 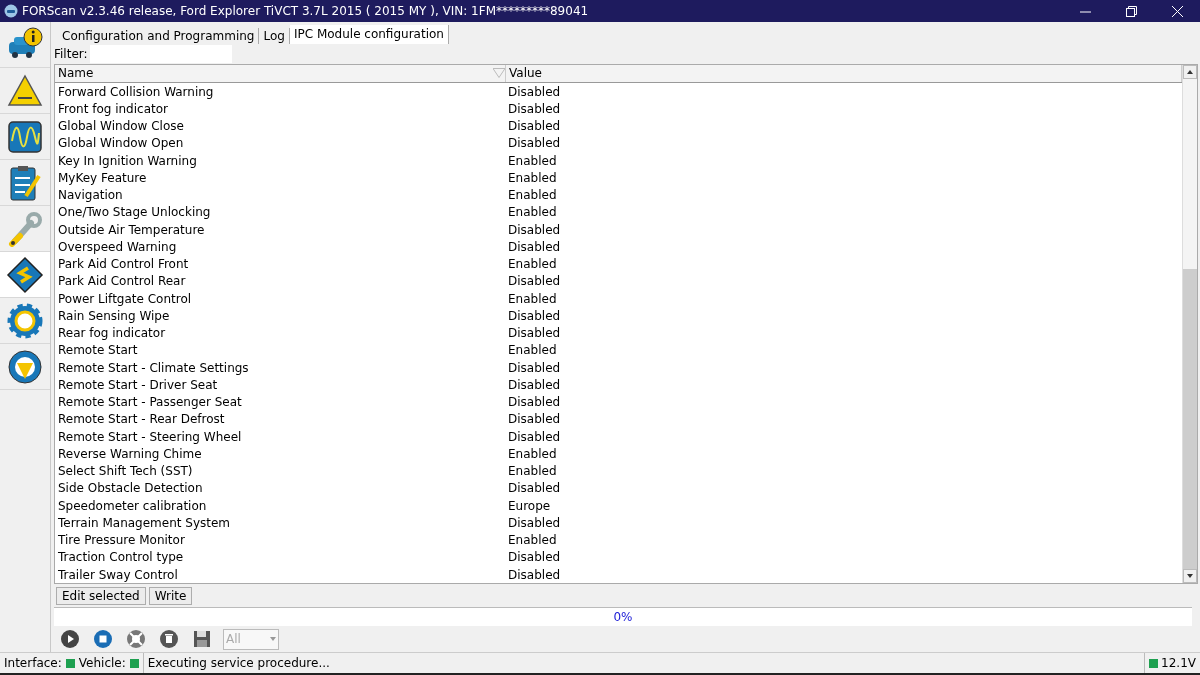 I want to click on table-cell-text: Forward Collision Warning, so click(x=136, y=91).